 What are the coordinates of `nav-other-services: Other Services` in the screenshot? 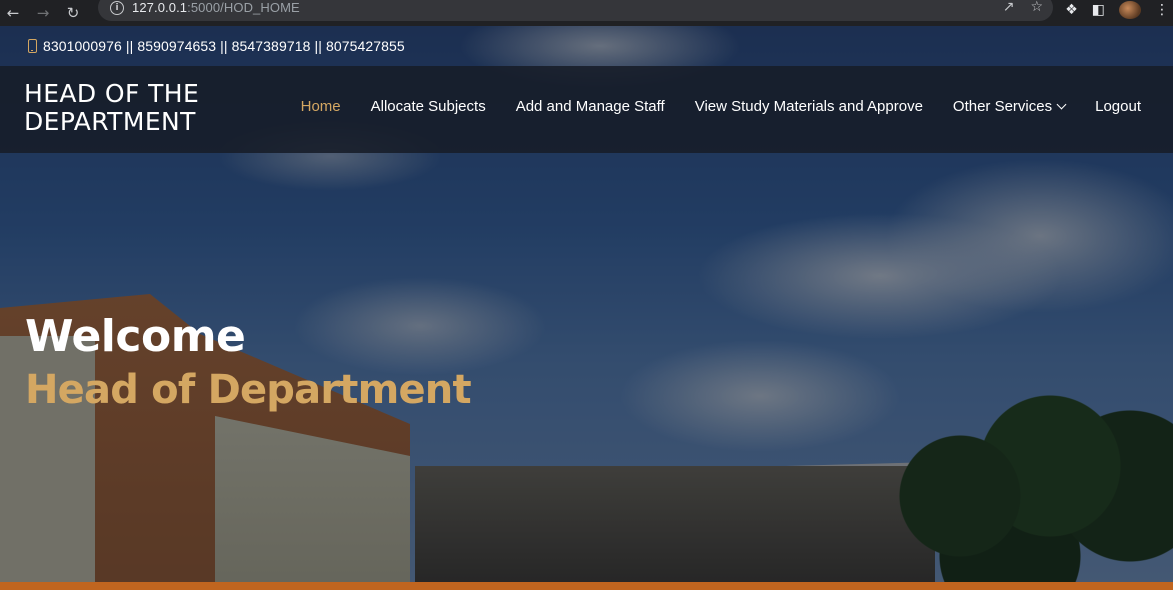 It's located at (1009, 106).